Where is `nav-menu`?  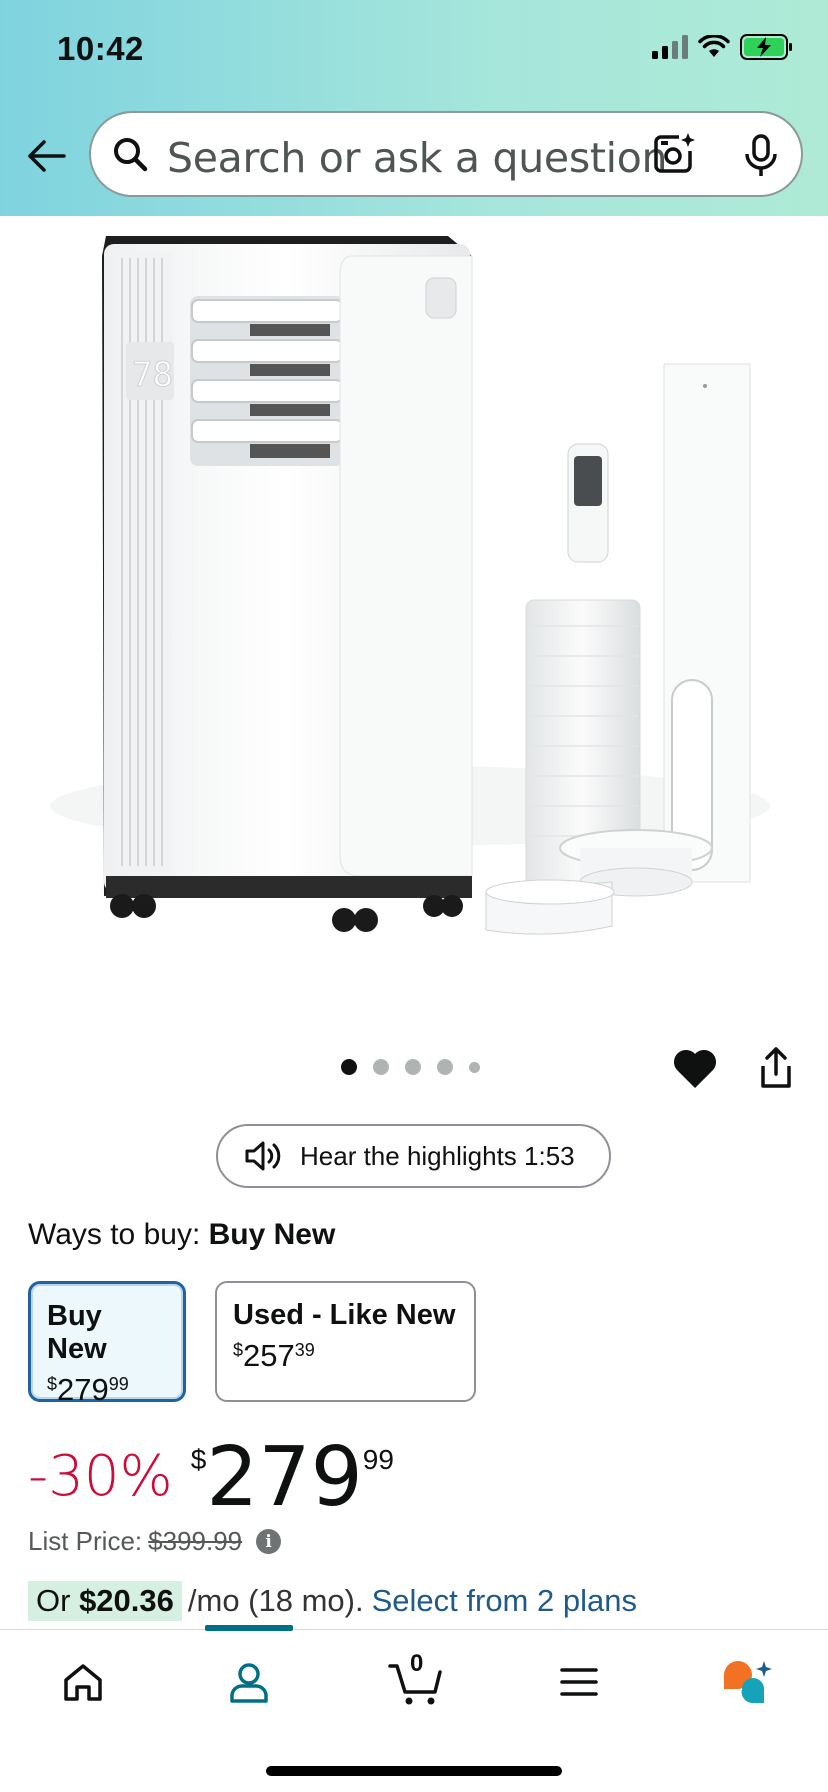
nav-menu is located at coordinates (579, 1682).